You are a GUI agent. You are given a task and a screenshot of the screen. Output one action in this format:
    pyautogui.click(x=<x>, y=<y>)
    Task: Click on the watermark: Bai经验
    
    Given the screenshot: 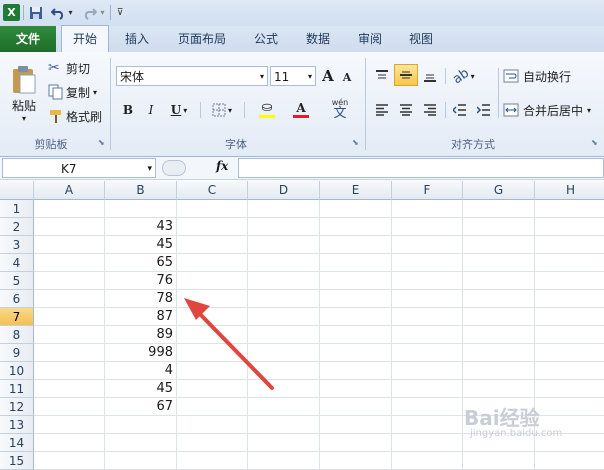 What is the action you would take?
    pyautogui.click(x=502, y=418)
    